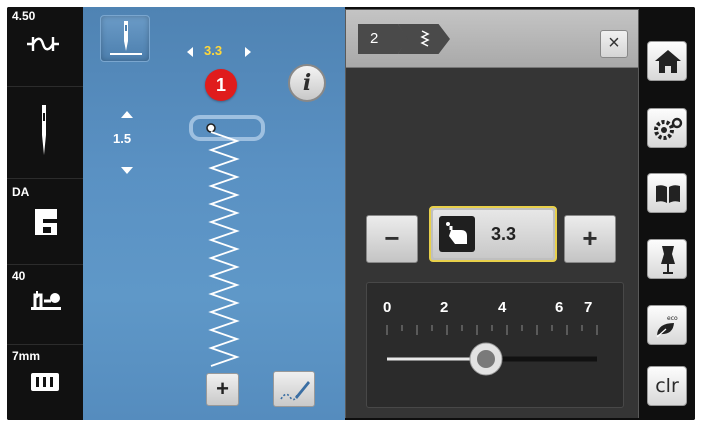 The image size is (703, 425). I want to click on stitch-width-display: 3.3, so click(213, 50).